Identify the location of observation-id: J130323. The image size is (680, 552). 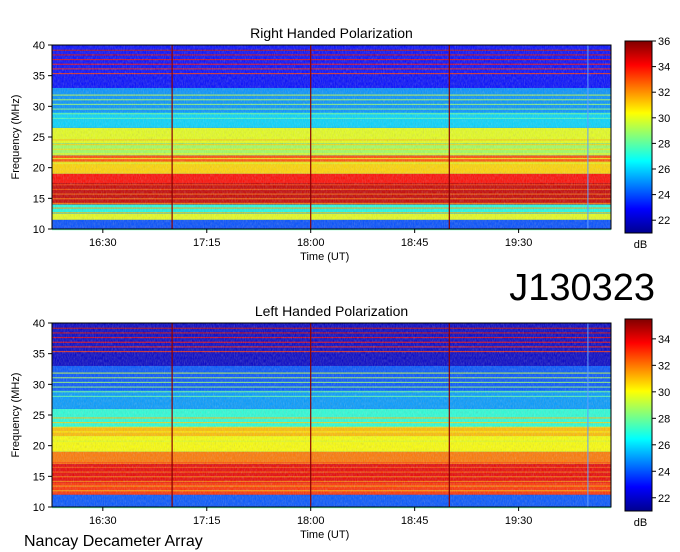
(582, 288).